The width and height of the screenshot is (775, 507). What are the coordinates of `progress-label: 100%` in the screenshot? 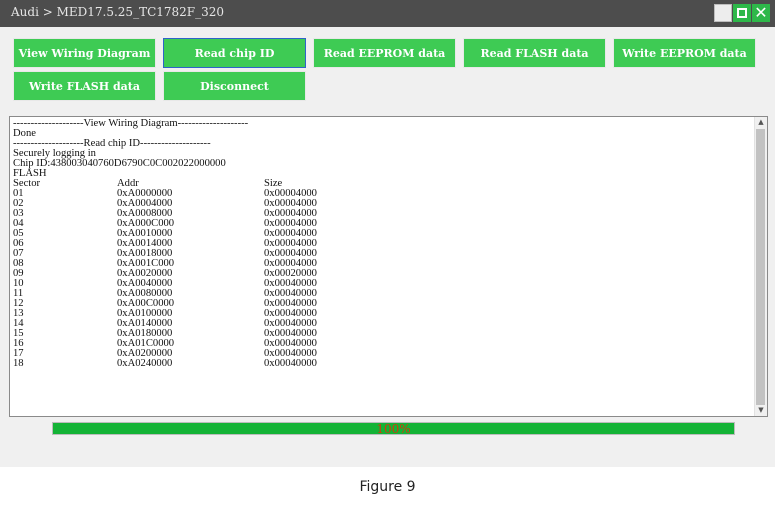 It's located at (393, 429).